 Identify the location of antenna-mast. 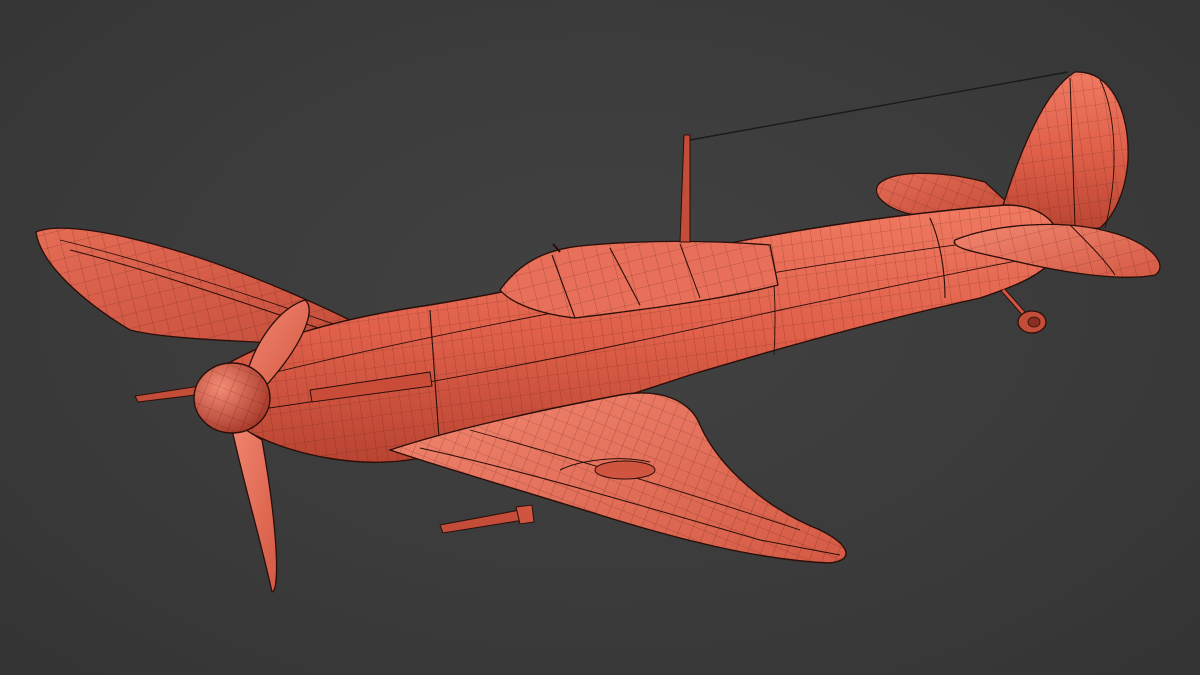
(685, 188).